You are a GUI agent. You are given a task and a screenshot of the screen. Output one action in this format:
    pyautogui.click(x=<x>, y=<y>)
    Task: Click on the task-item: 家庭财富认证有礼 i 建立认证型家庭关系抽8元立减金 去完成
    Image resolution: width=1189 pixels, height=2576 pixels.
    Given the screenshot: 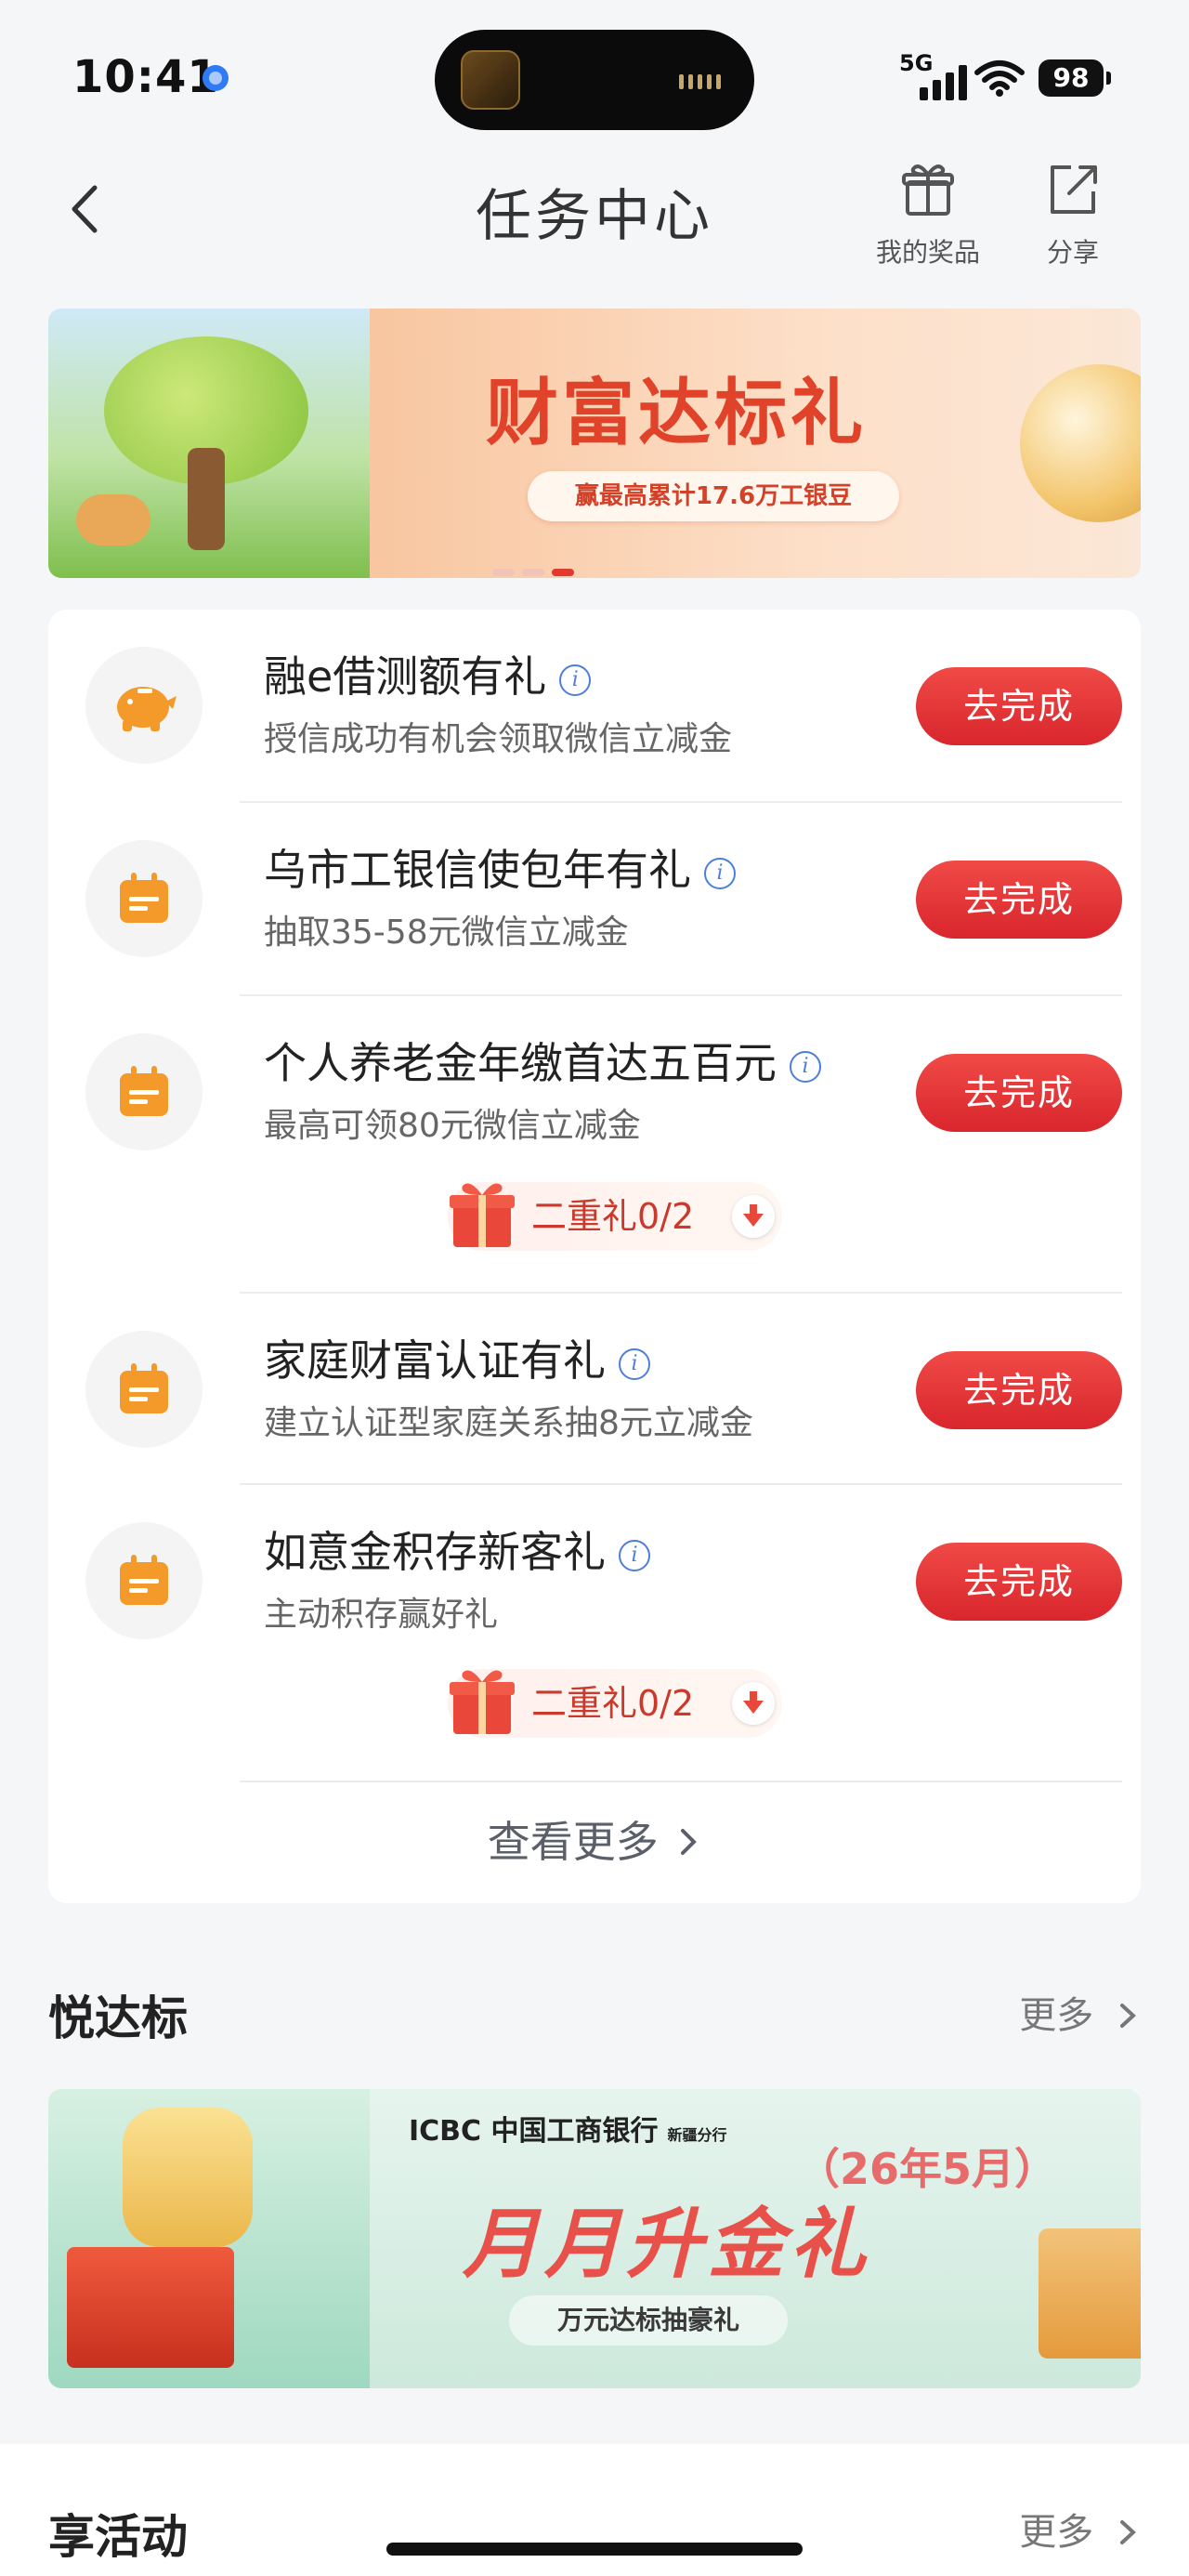 What is the action you would take?
    pyautogui.click(x=594, y=1389)
    